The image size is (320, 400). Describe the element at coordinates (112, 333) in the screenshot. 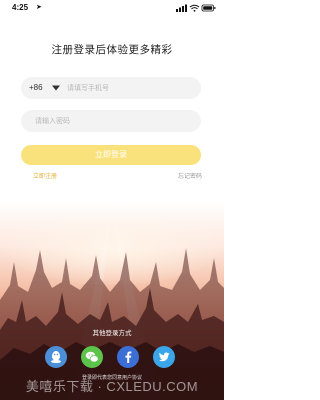

I see `other-login-title: 其他登录方式` at that location.